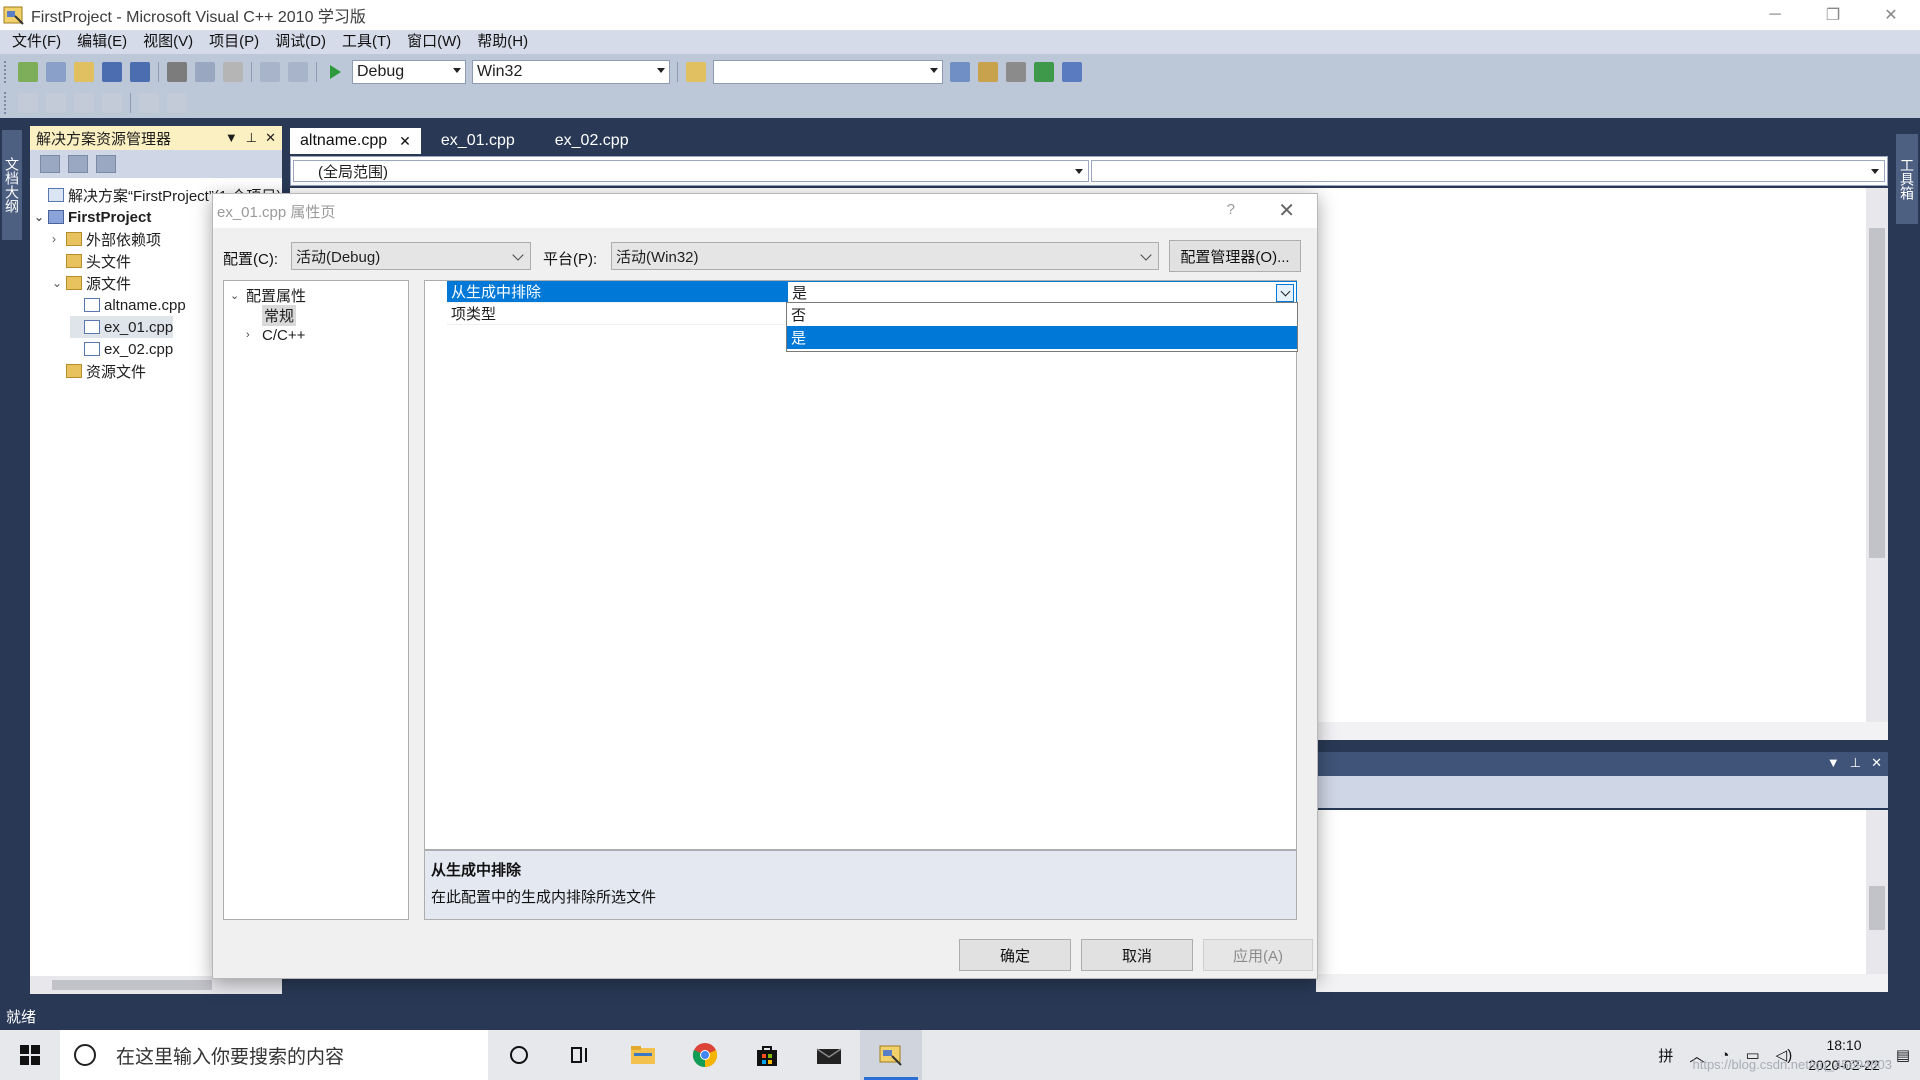 The width and height of the screenshot is (1920, 1080). I want to click on file-explorer-app, so click(643, 1055).